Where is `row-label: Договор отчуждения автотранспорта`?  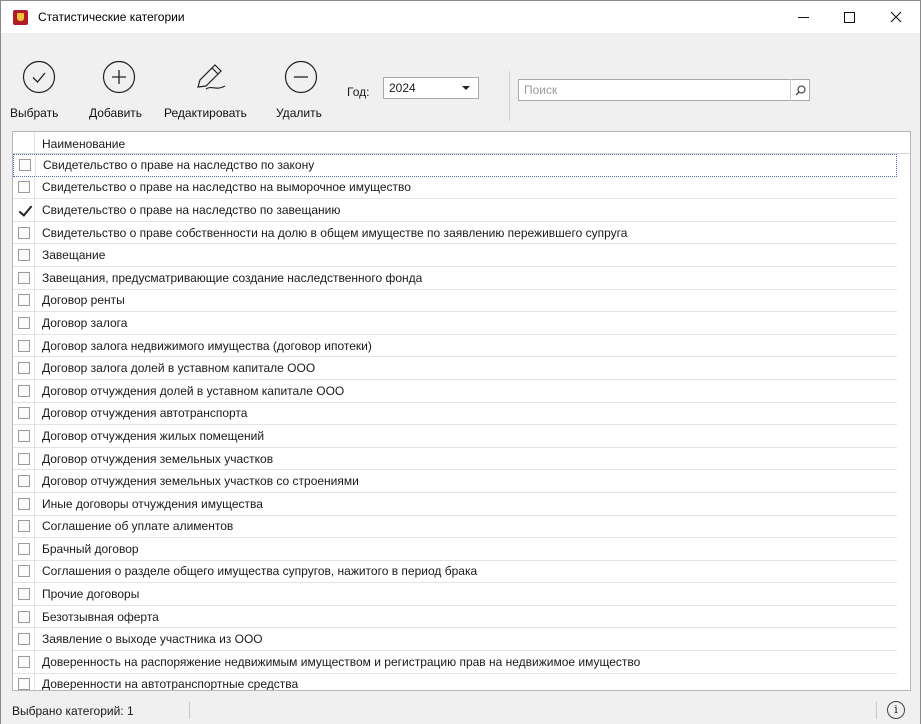 row-label: Договор отчуждения автотранспорта is located at coordinates (145, 413).